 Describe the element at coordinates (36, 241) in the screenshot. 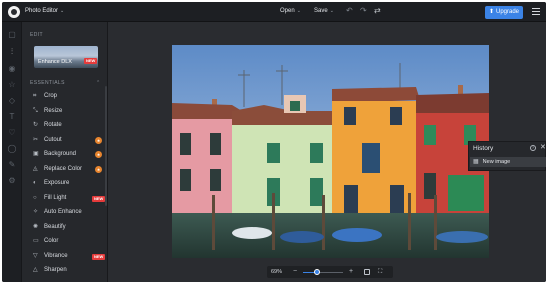

I see `color-icon: ▭` at that location.